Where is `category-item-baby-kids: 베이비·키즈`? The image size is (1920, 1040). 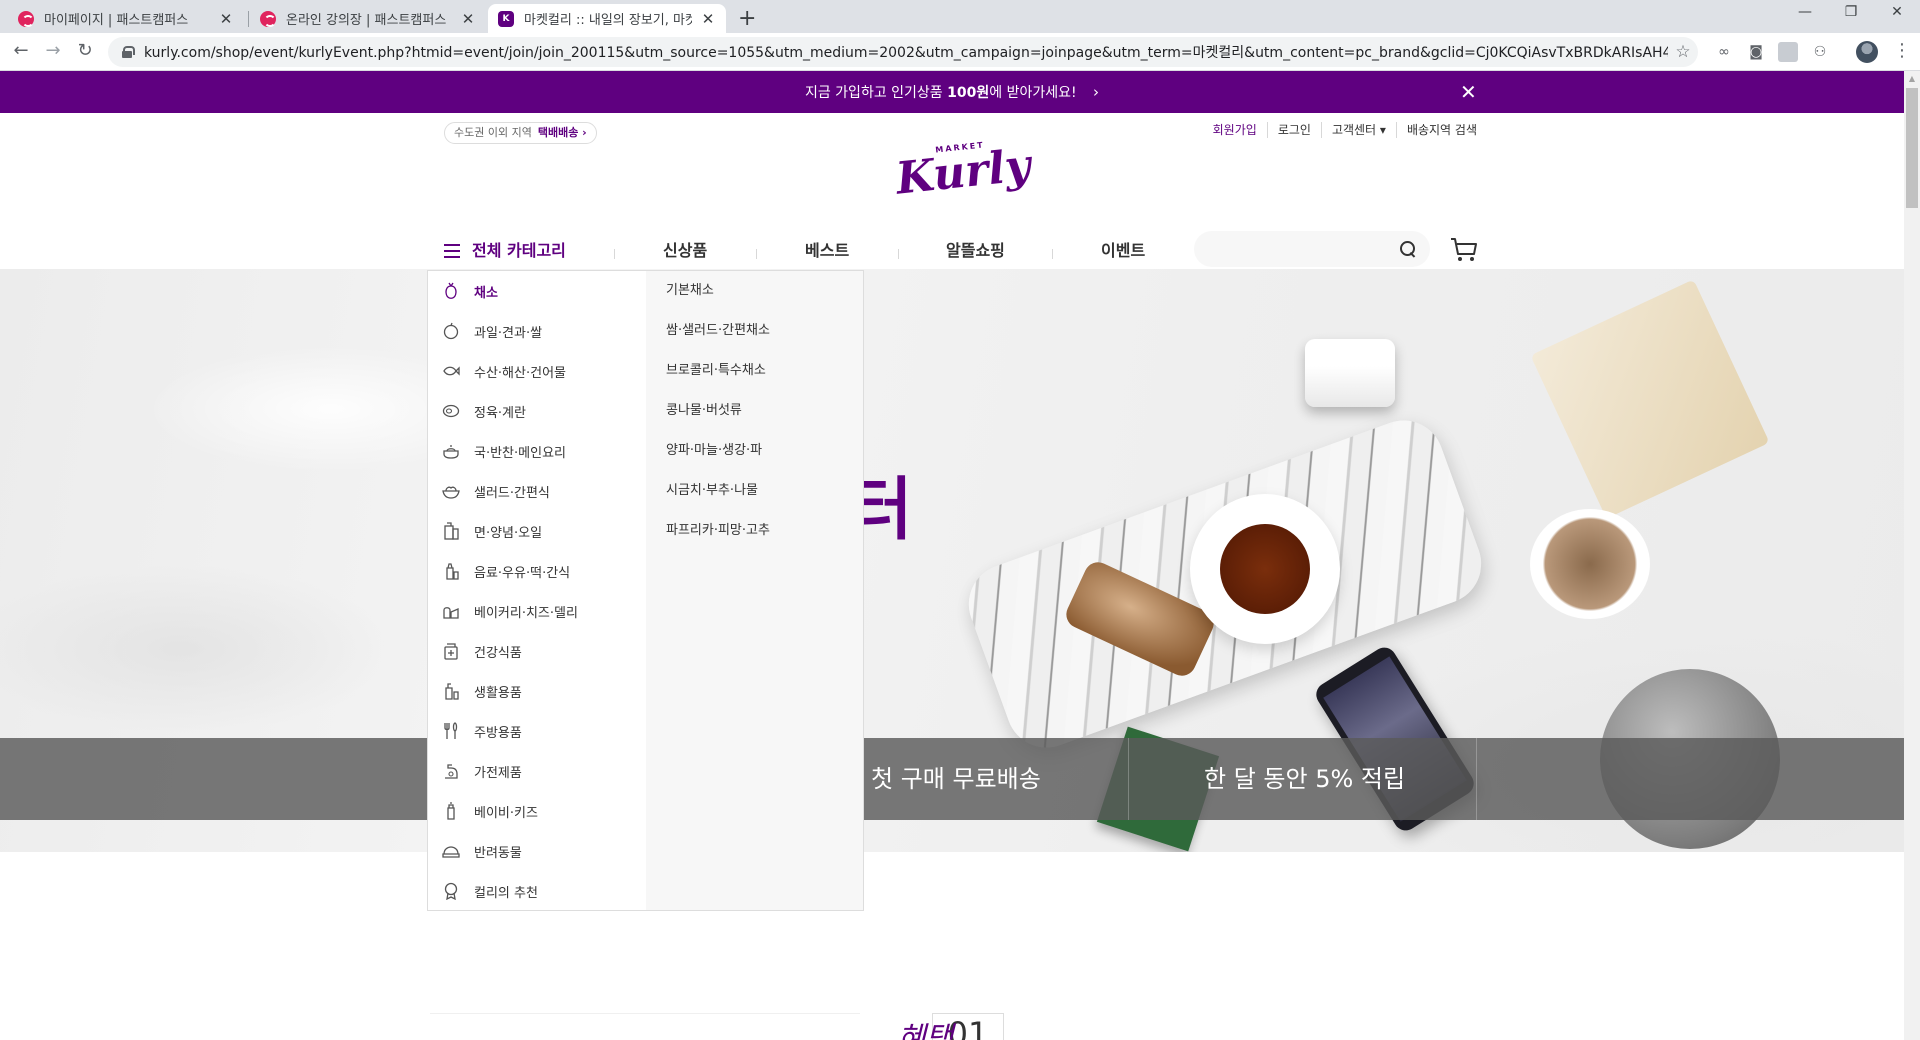 category-item-baby-kids: 베이비·키즈 is located at coordinates (537, 811).